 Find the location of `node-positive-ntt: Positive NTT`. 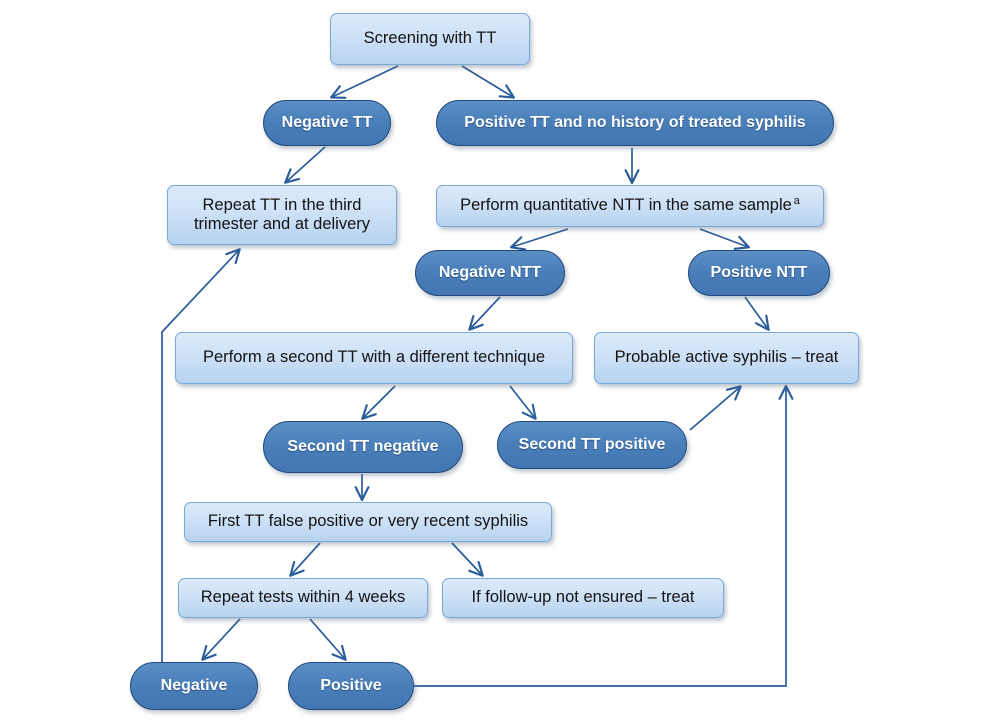

node-positive-ntt: Positive NTT is located at coordinates (759, 273).